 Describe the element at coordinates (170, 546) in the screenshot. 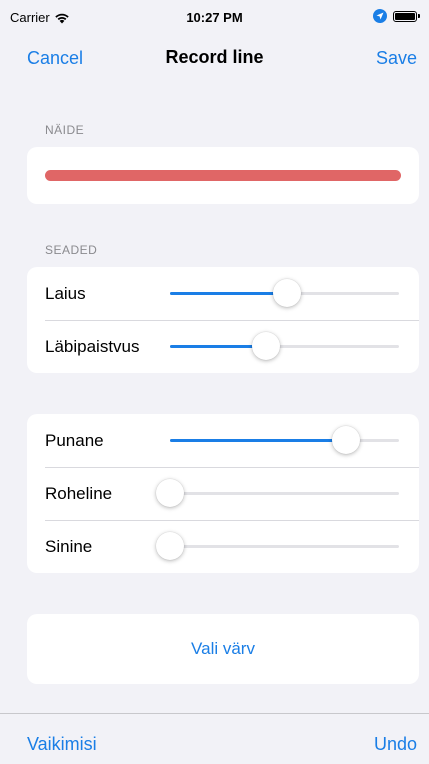

I see `blue-slider-thumb` at that location.